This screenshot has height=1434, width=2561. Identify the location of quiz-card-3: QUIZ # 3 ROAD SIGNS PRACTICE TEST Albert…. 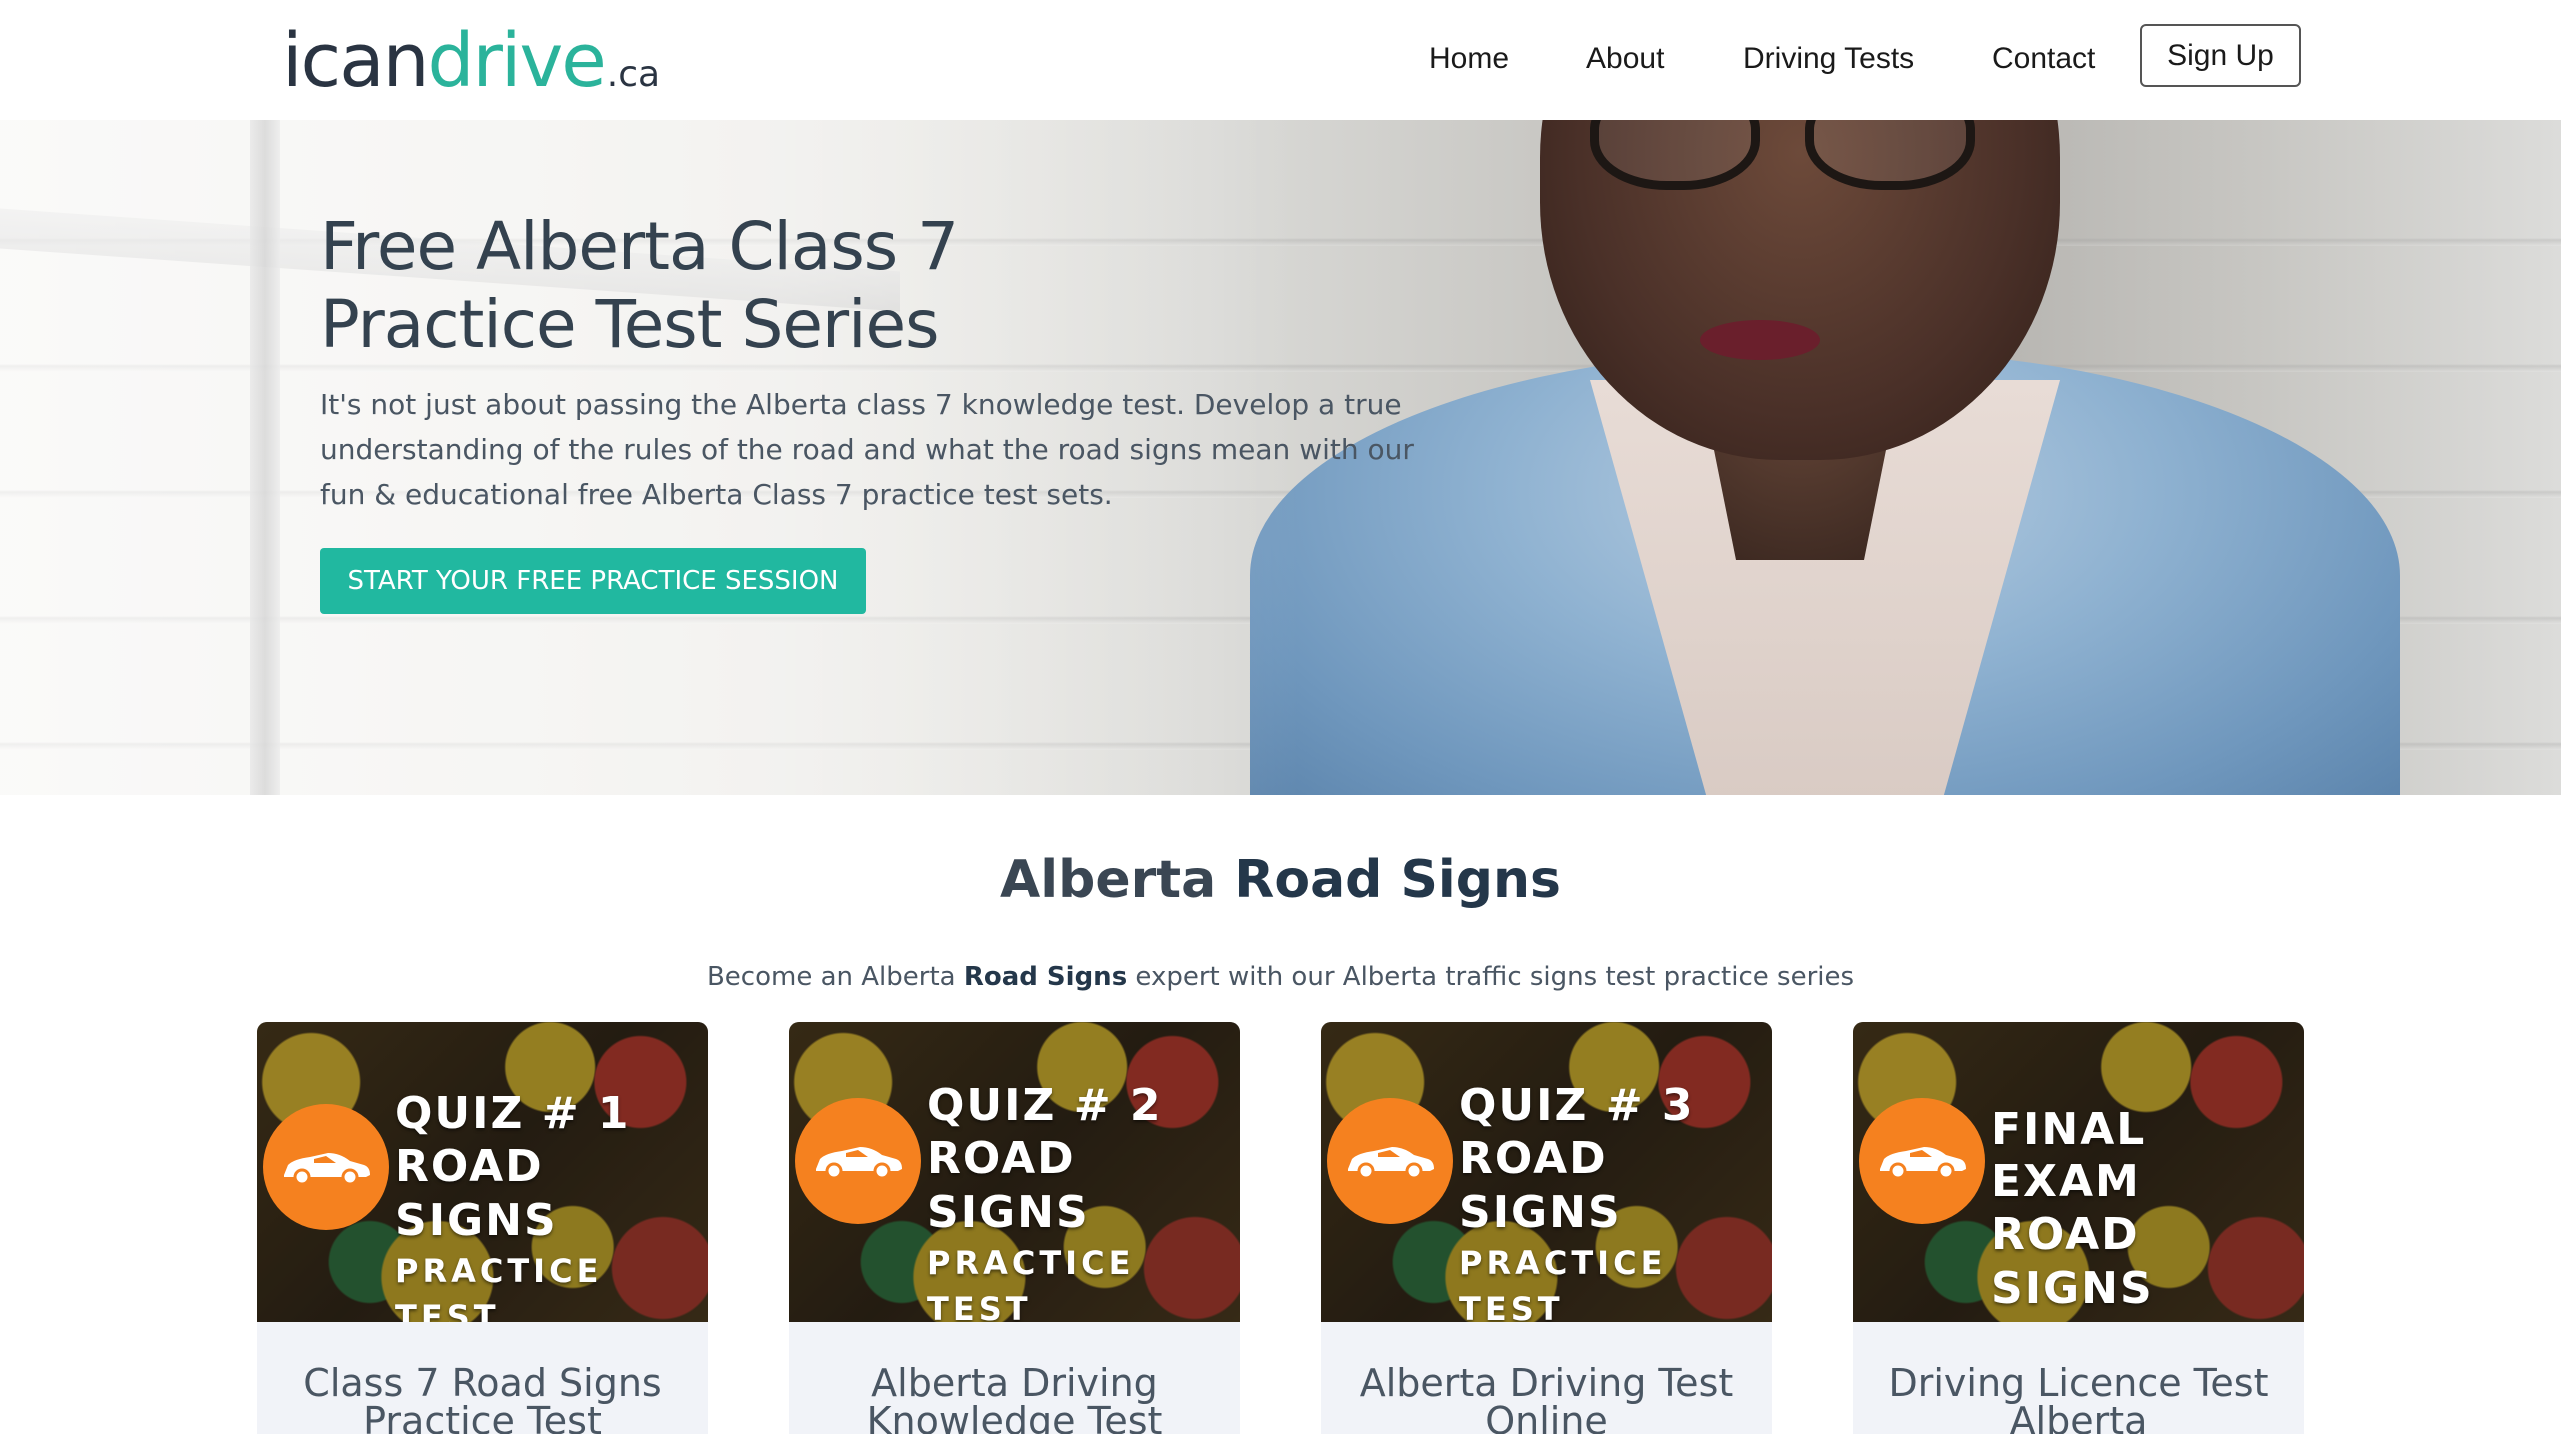
(1546, 1228).